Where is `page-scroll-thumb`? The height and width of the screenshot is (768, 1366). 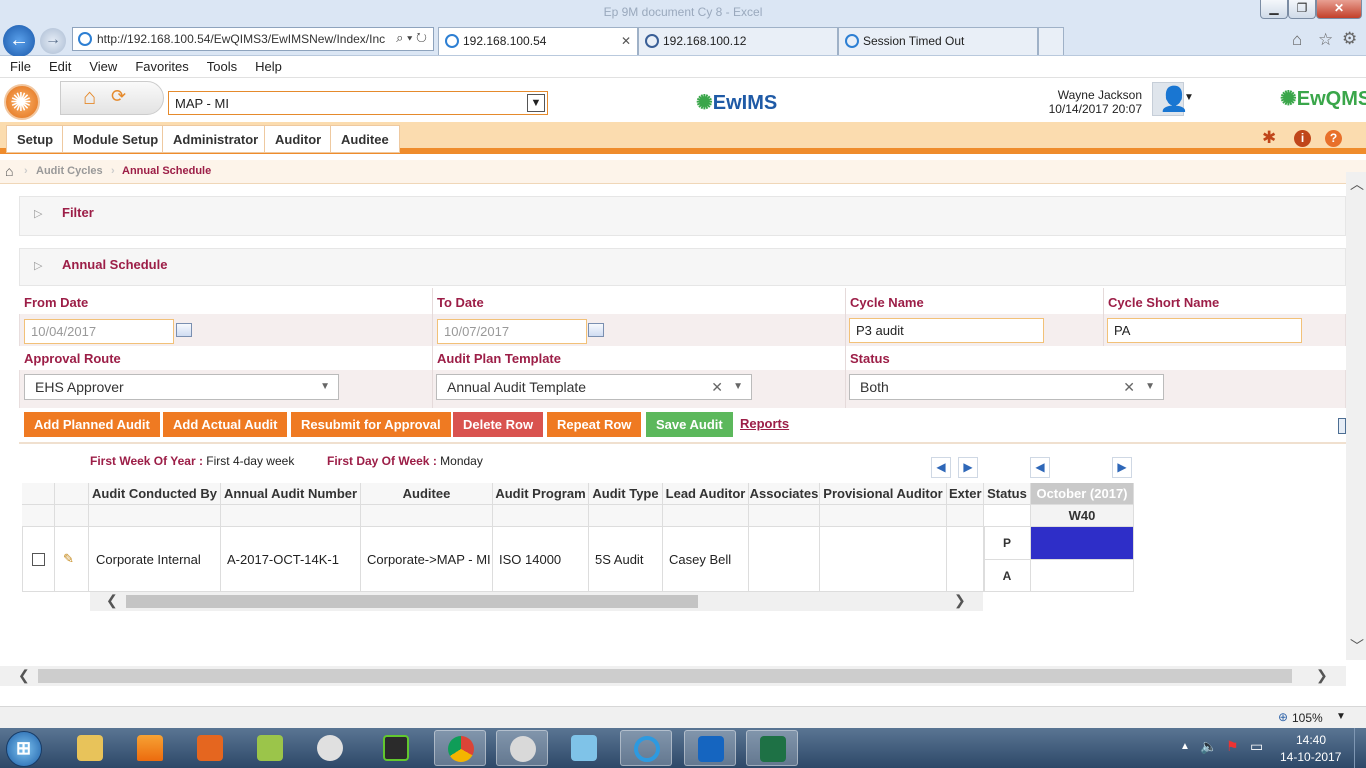
page-scroll-thumb is located at coordinates (665, 676).